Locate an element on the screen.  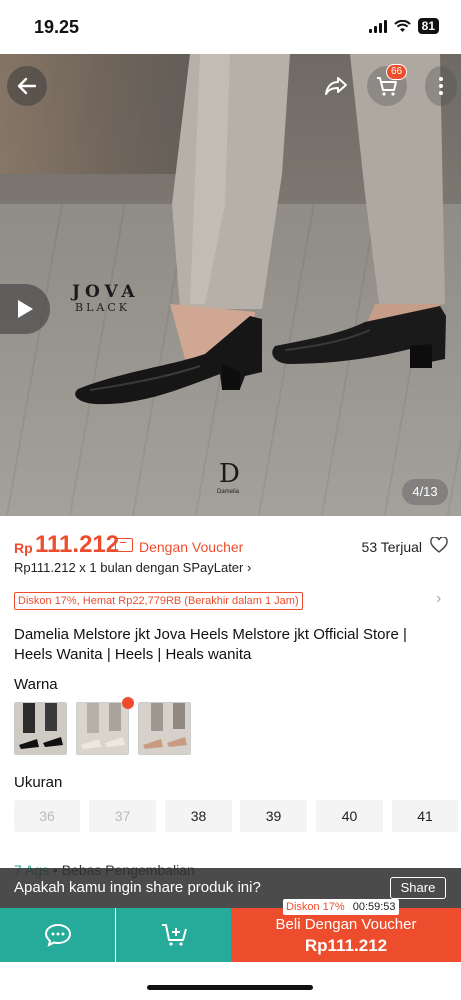
sold-count: 53 Terjual is located at coordinates (391, 547).